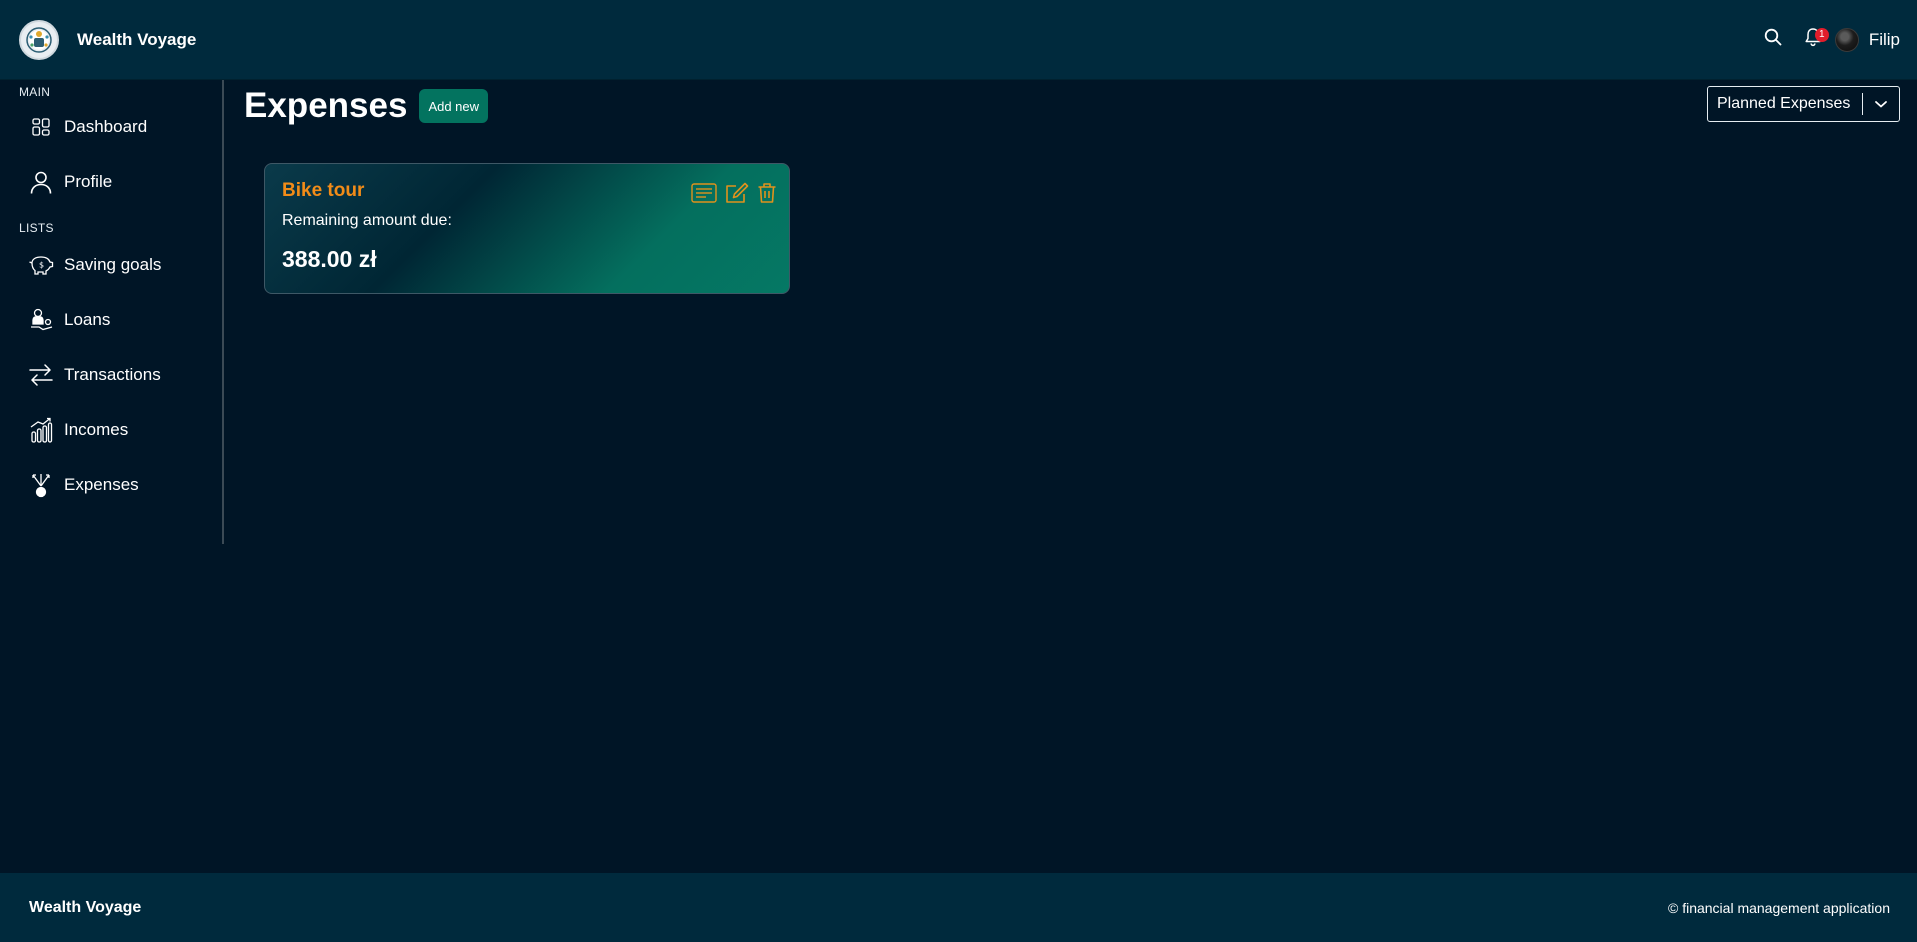 This screenshot has height=942, width=1917. I want to click on footer-copyright: © financial management application, so click(1778, 907).